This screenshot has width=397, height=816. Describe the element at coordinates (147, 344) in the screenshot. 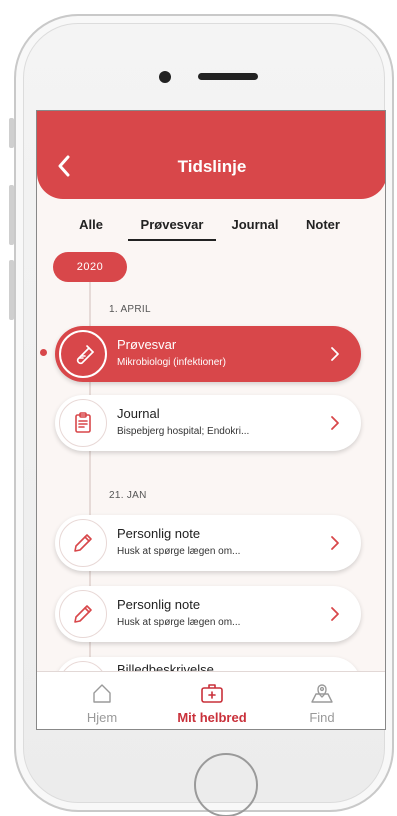

I see `card-title: Prøvesvar` at that location.